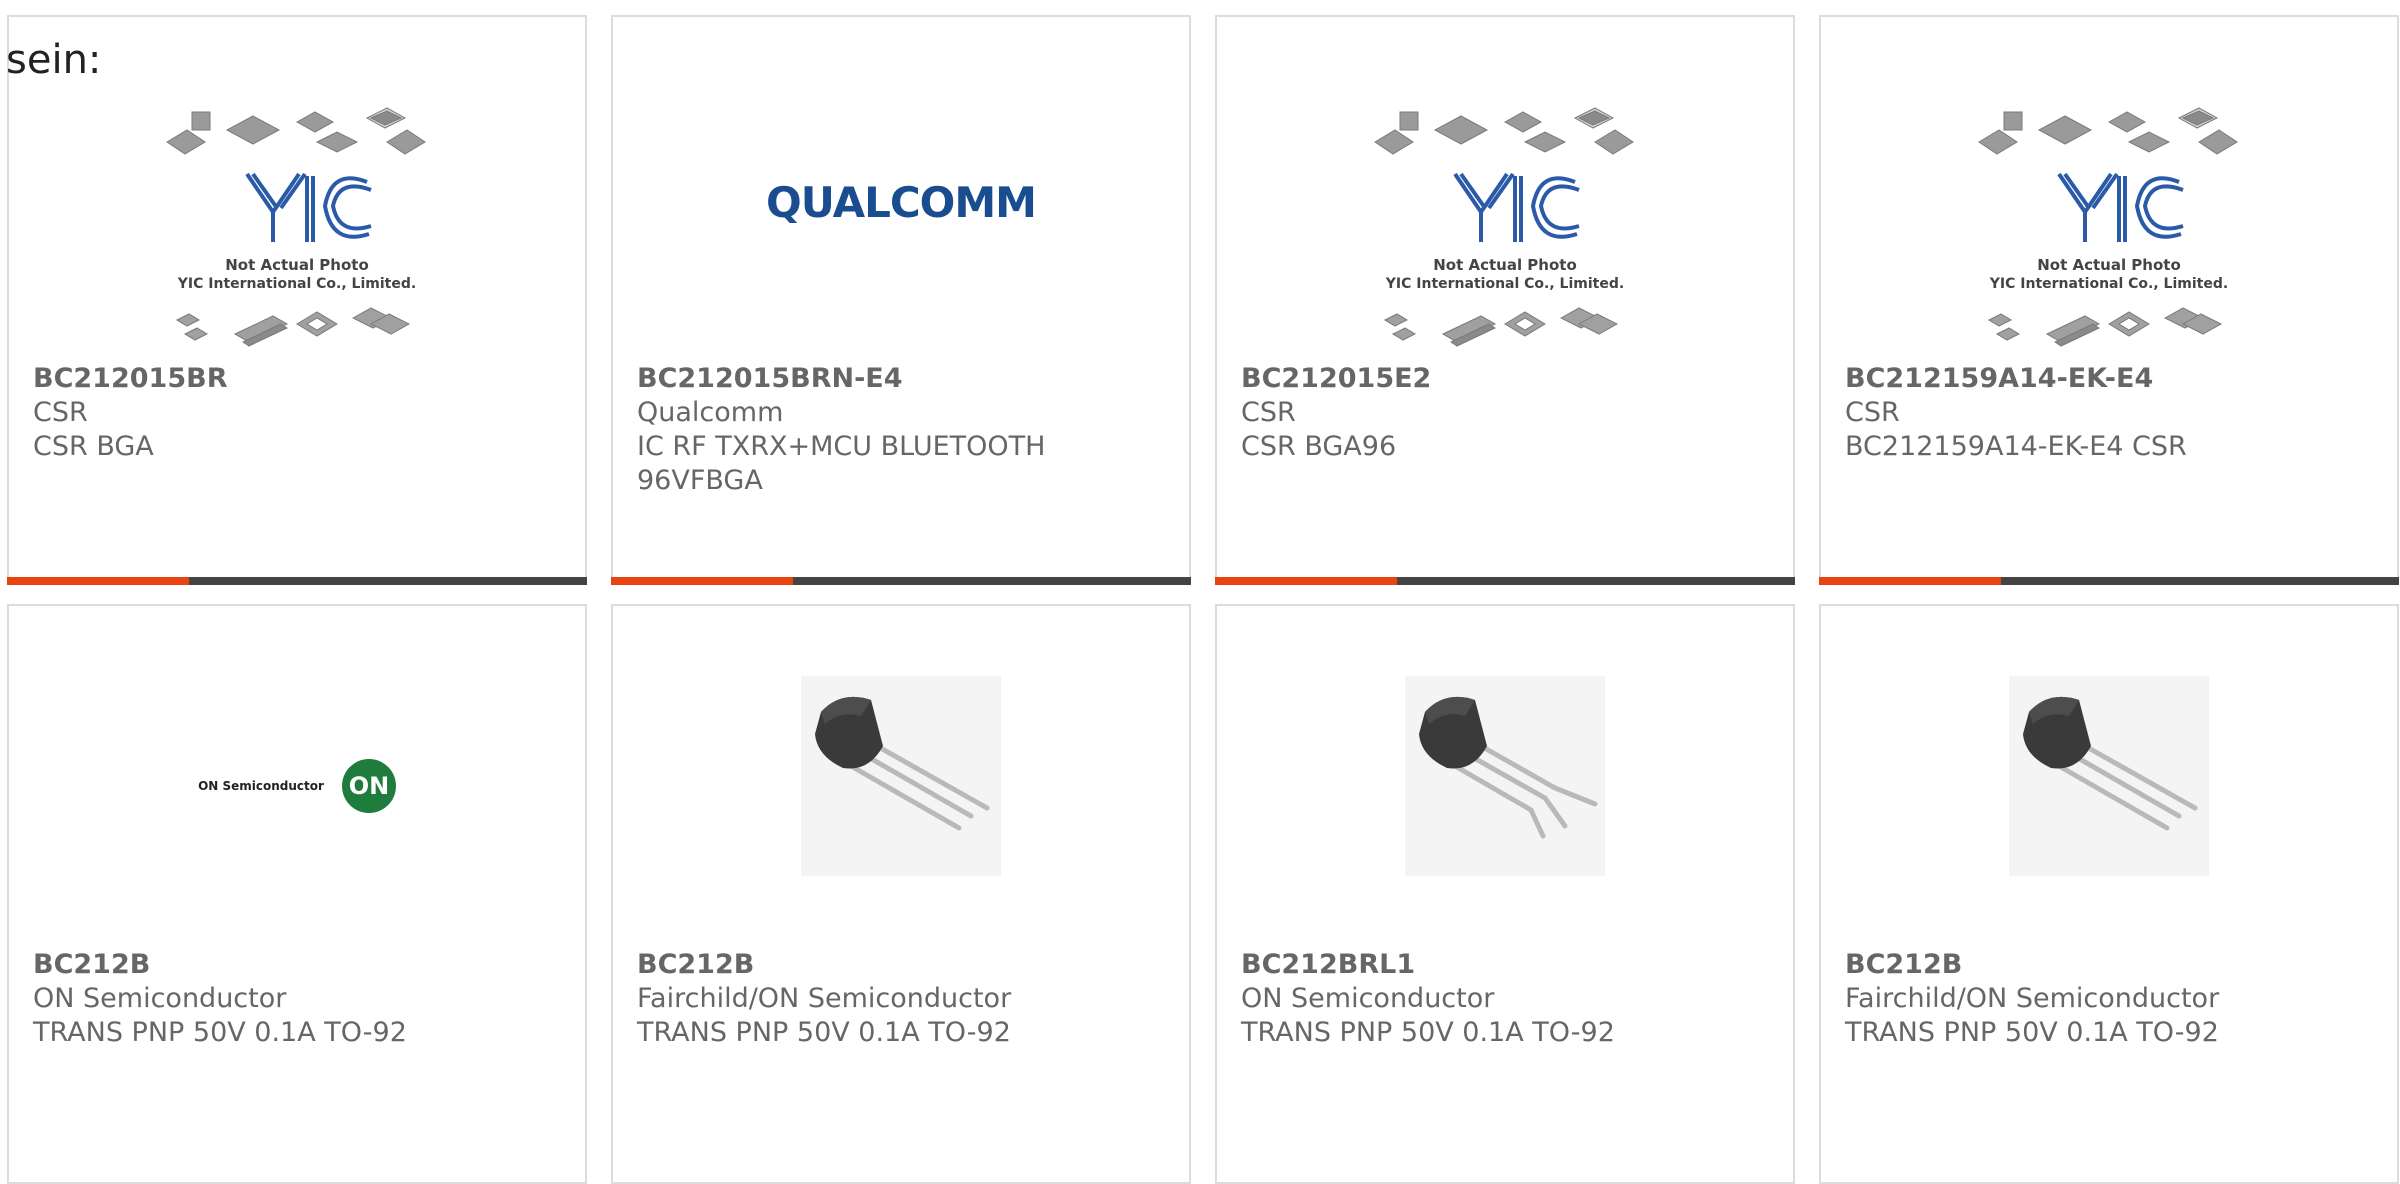 The width and height of the screenshot is (2400, 1184). I want to click on product-description: BC212159A14-EK-E4 CSR, so click(2016, 446).